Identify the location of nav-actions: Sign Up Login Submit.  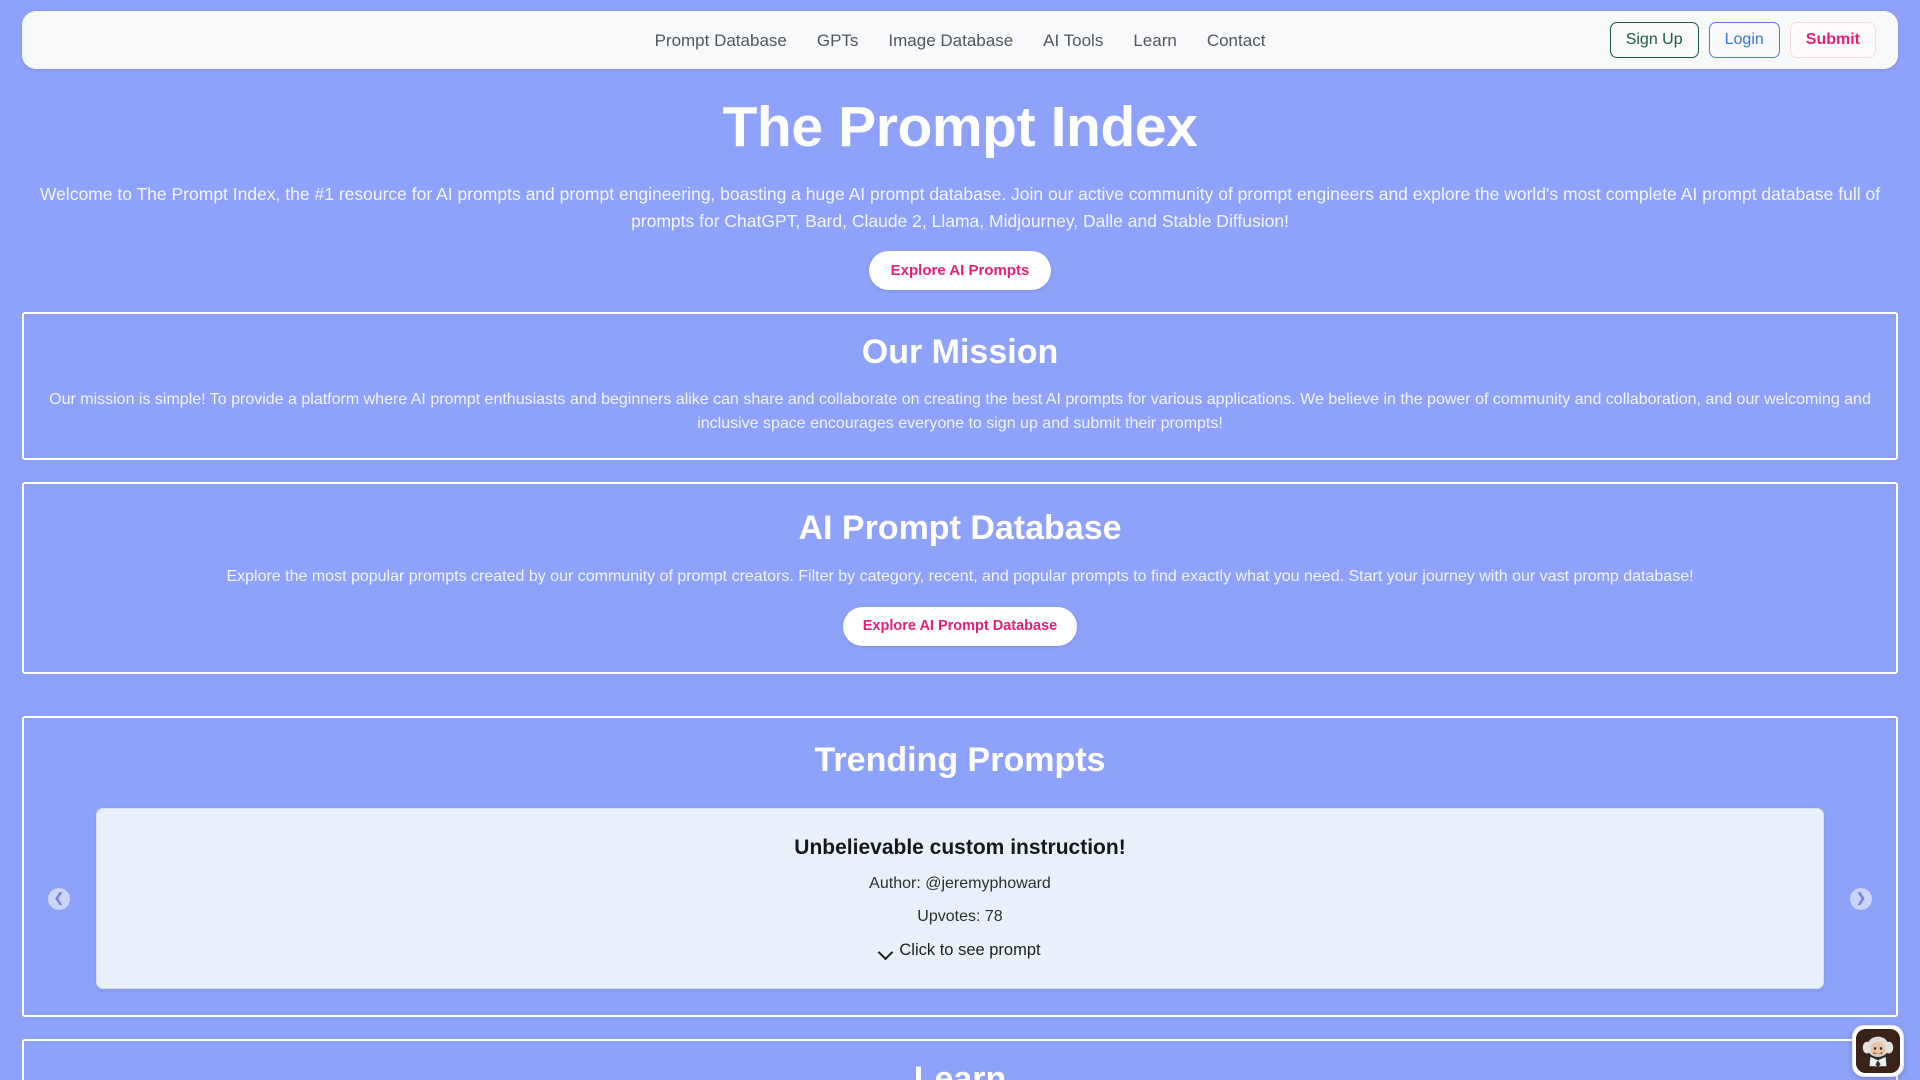
(1742, 40).